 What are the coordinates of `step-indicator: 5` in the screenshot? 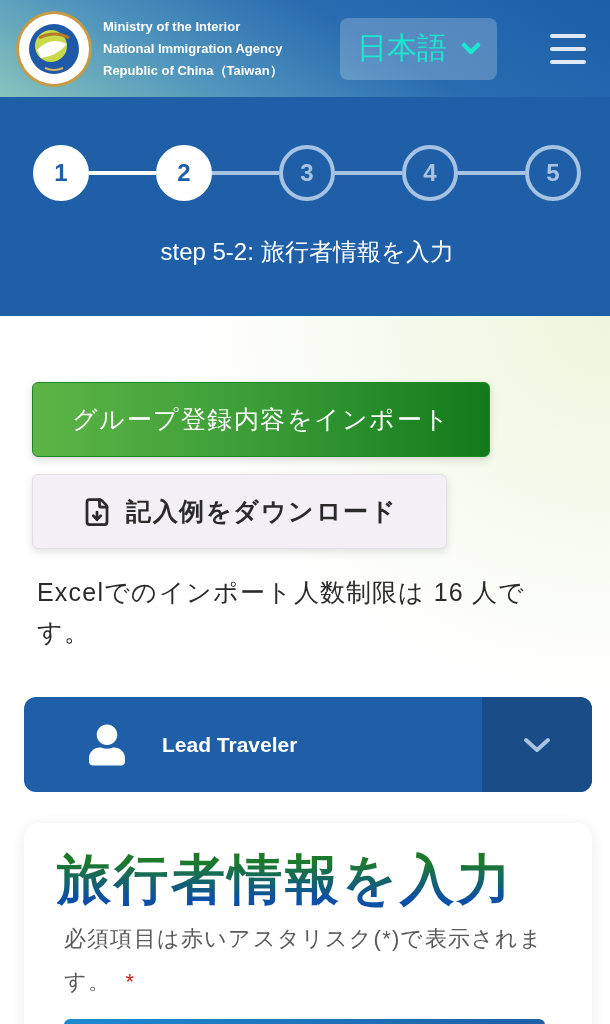 It's located at (553, 173).